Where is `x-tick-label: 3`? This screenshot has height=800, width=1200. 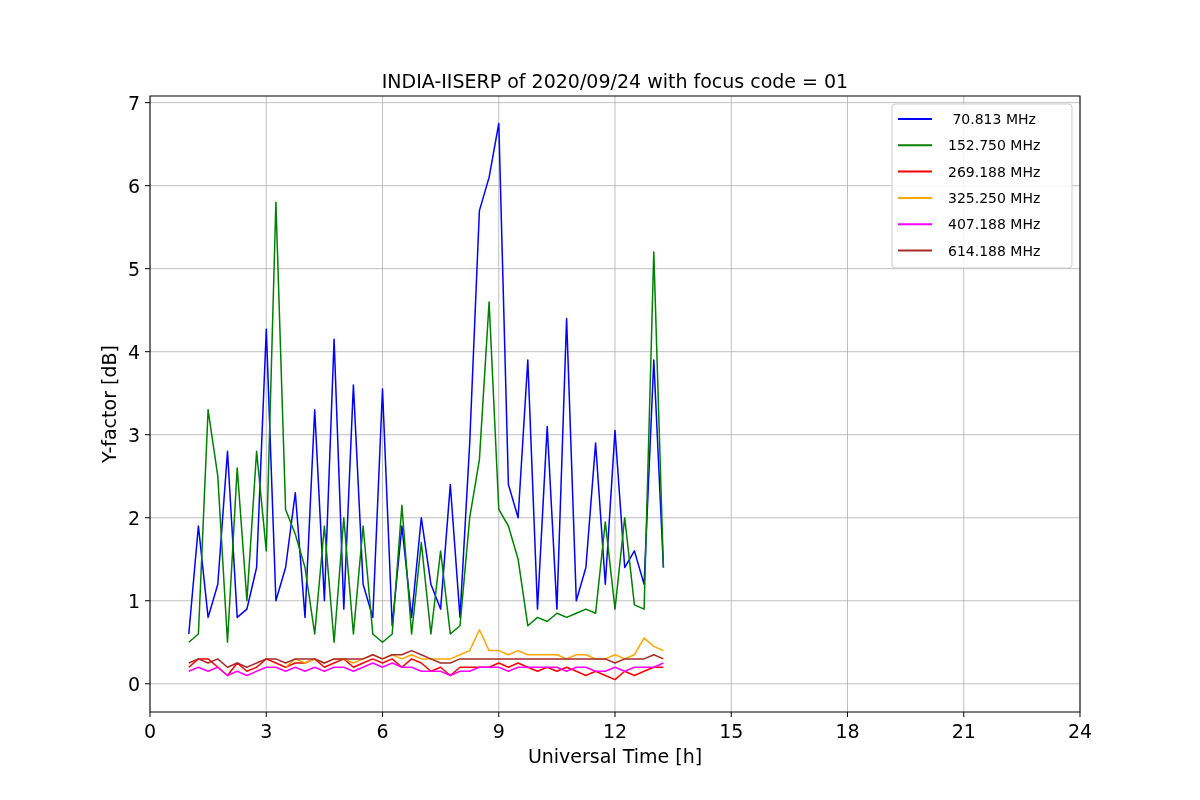 x-tick-label: 3 is located at coordinates (266, 731).